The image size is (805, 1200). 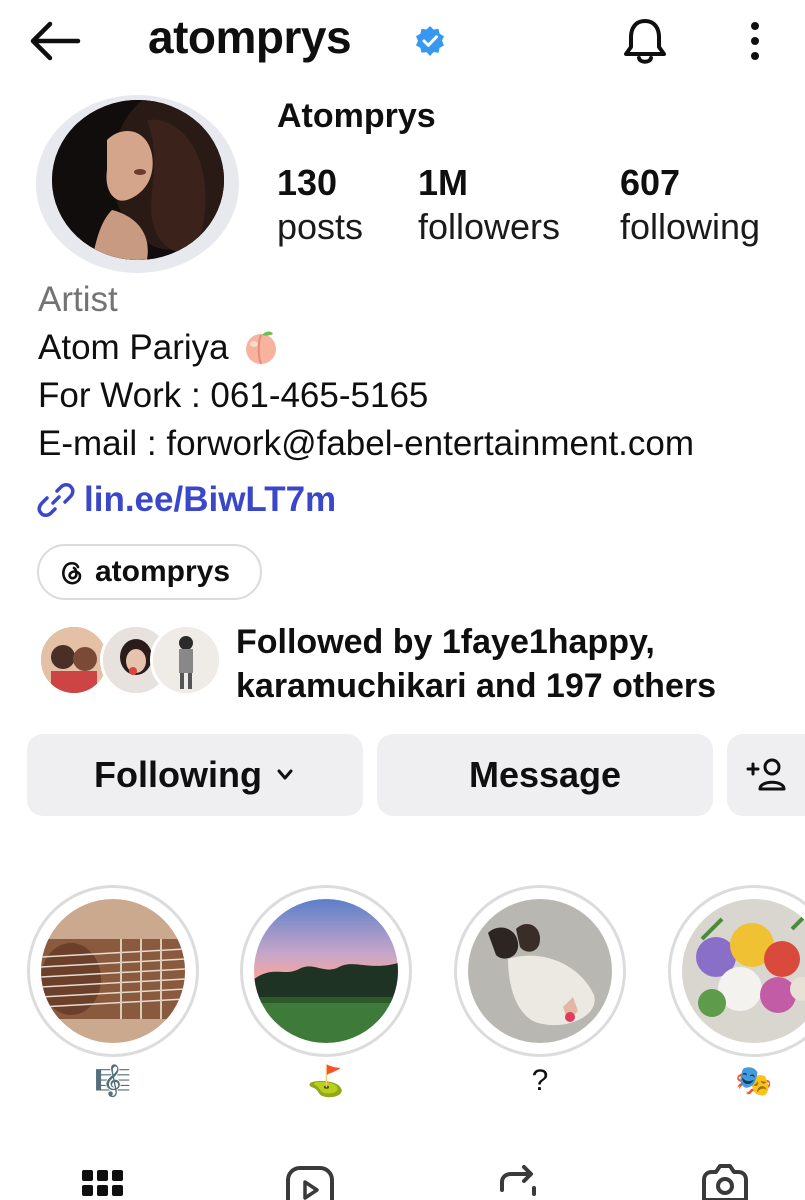 What do you see at coordinates (56, 41) in the screenshot?
I see `arrow-left-icon` at bounding box center [56, 41].